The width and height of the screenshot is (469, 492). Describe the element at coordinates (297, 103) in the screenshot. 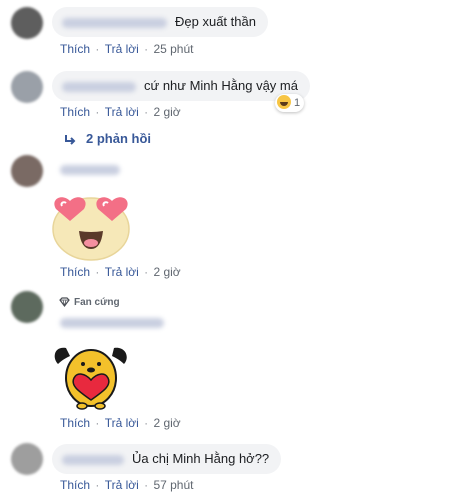

I see `reaction-number: 1` at that location.